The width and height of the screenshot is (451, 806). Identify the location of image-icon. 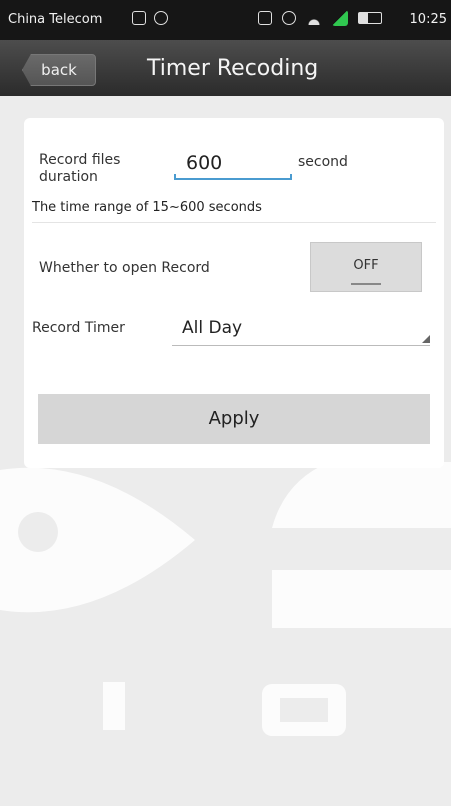
(139, 18).